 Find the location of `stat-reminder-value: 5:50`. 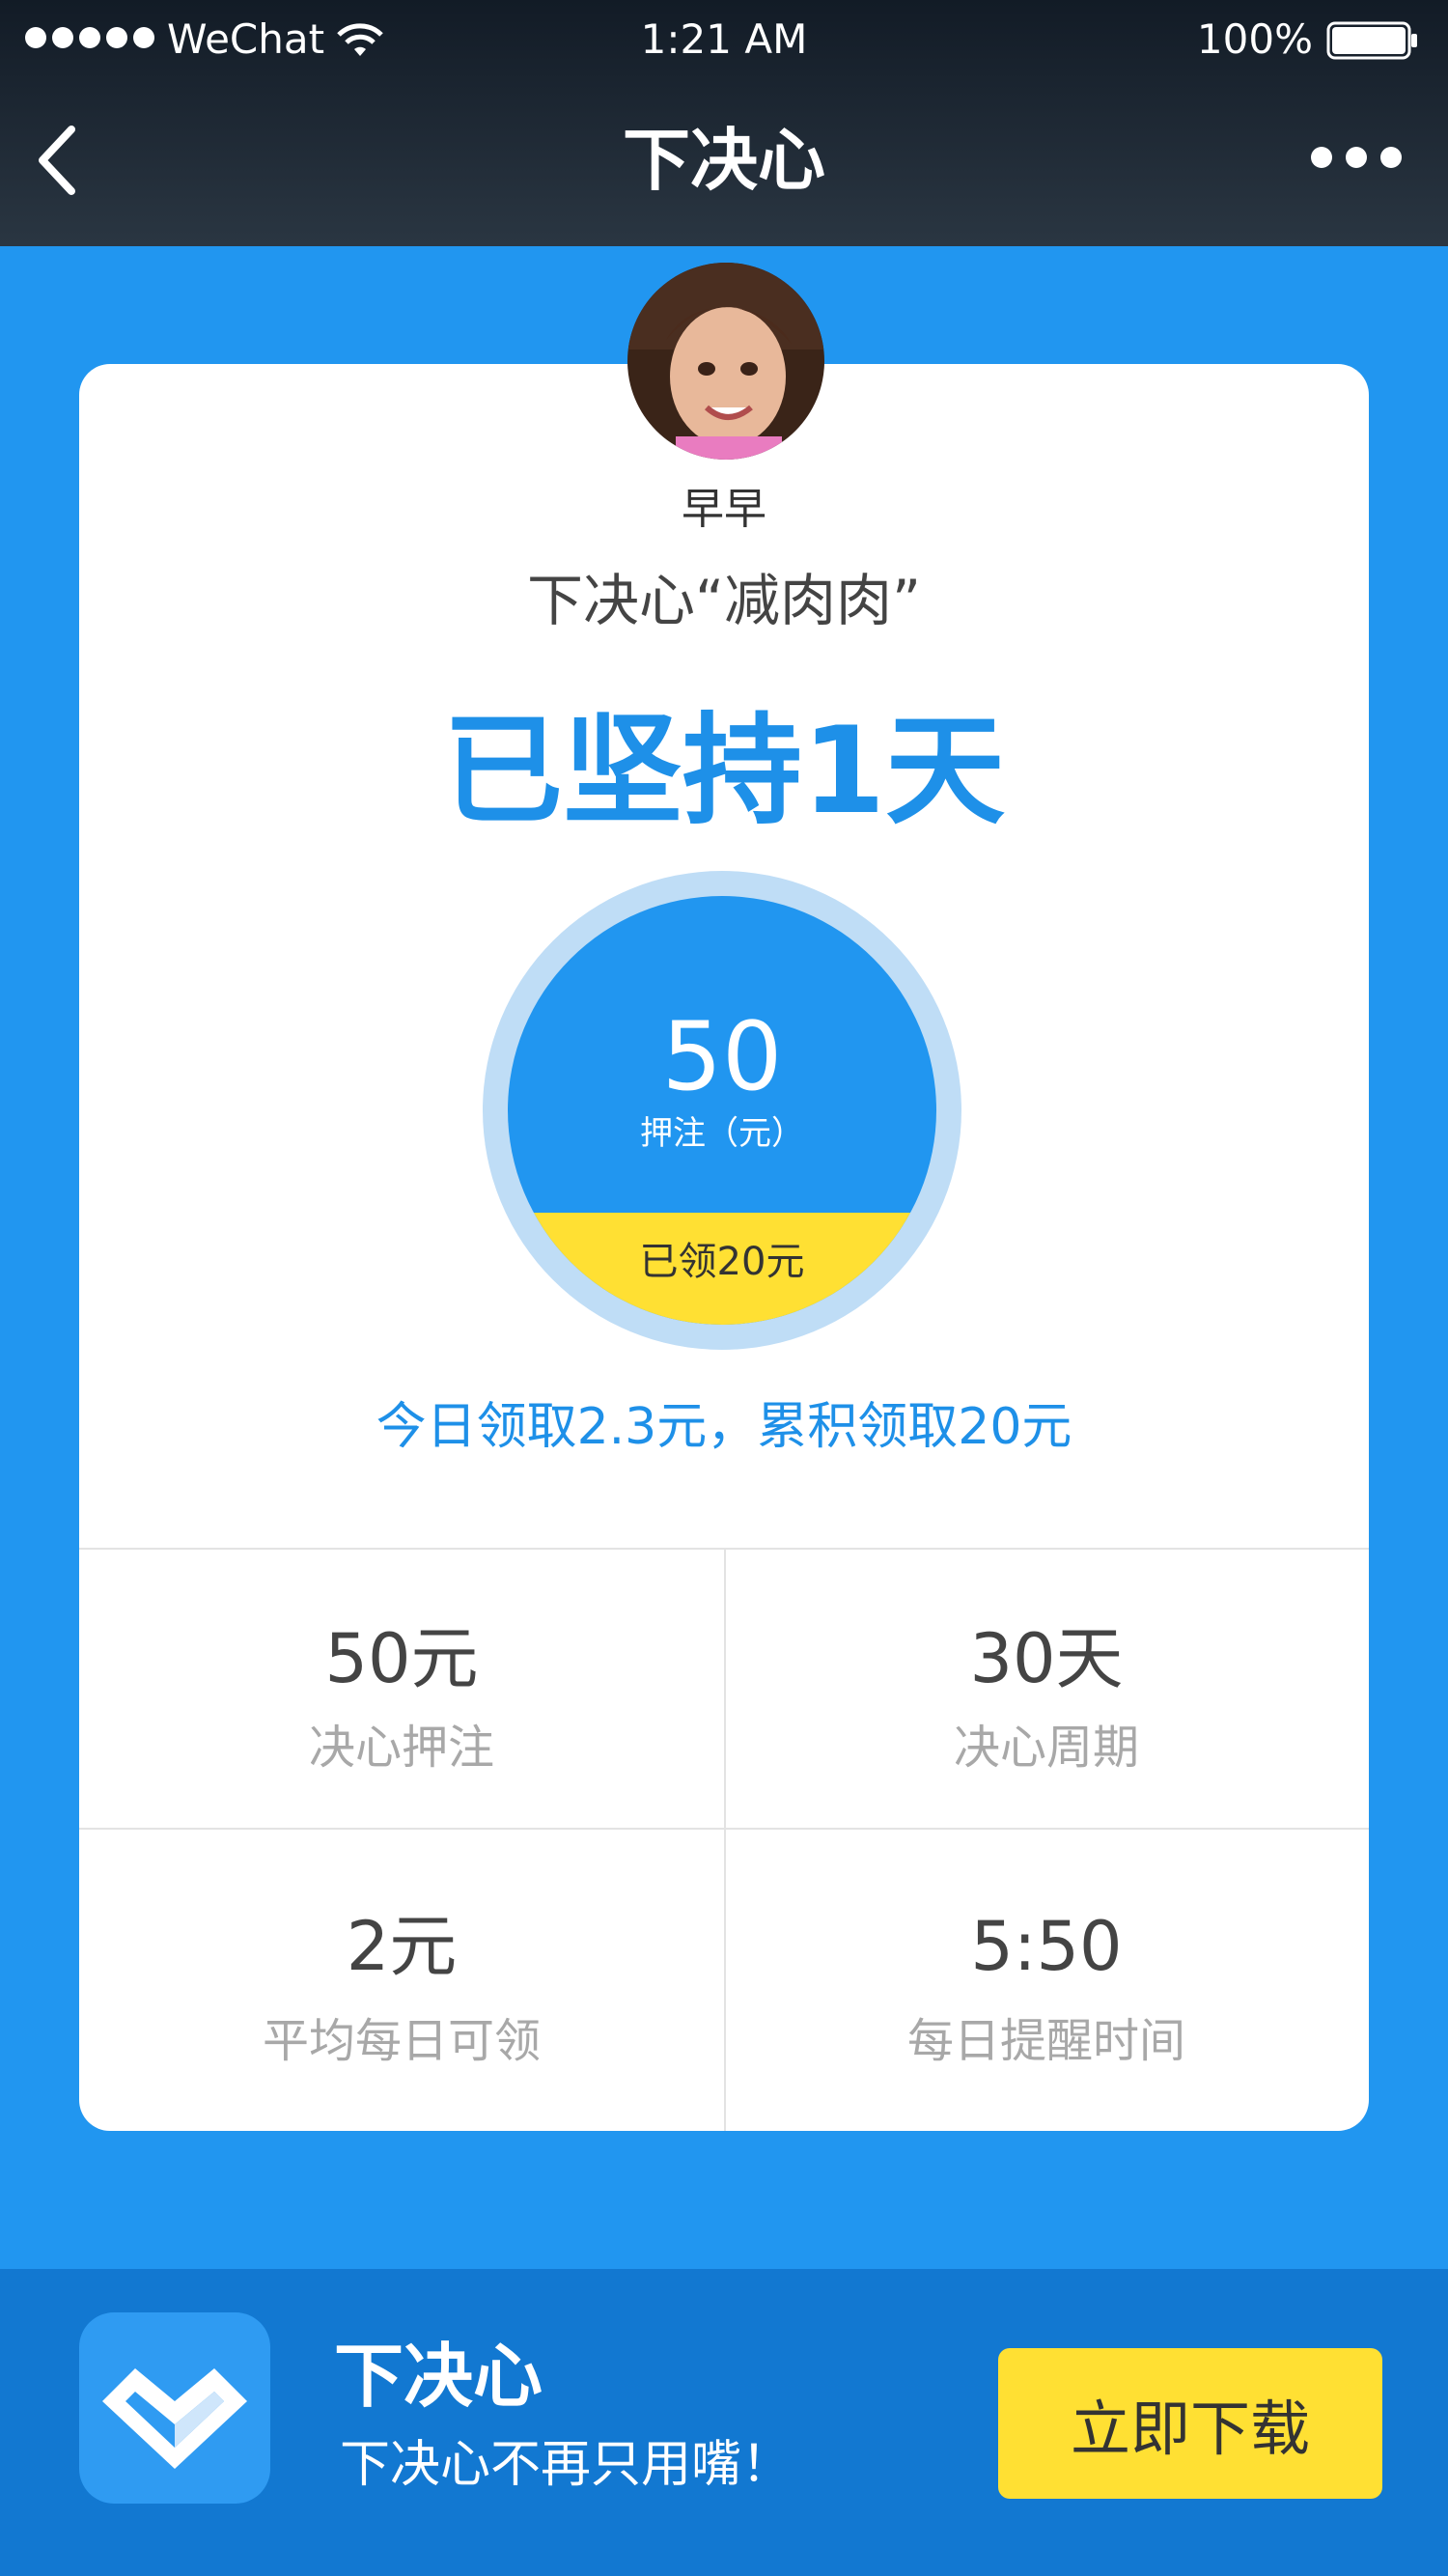

stat-reminder-value: 5:50 is located at coordinates (1046, 1947).